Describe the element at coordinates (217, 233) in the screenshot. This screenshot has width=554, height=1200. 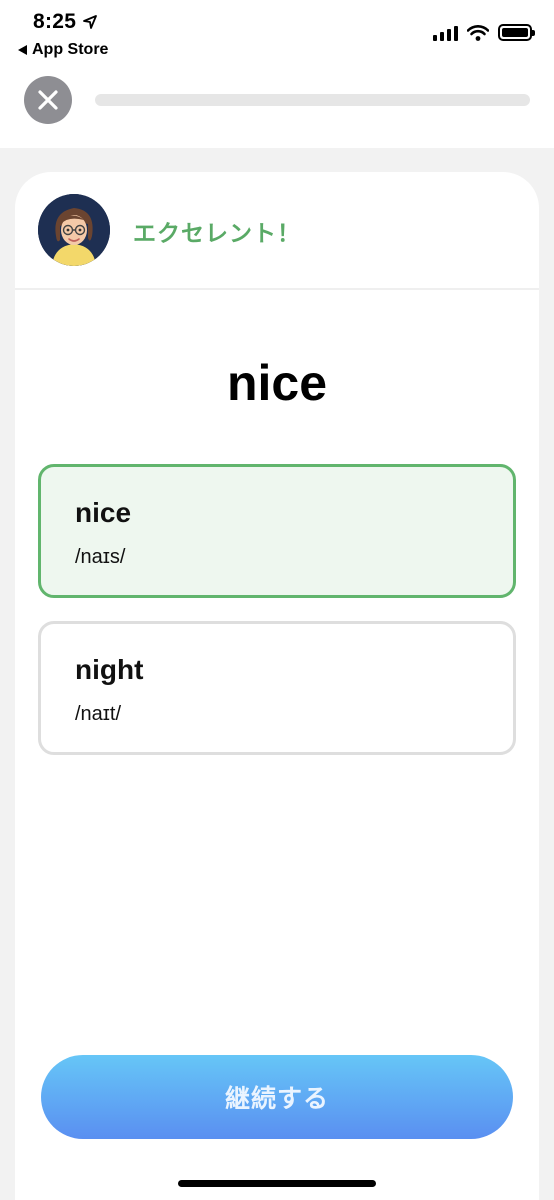
I see `feedback-message: エクセレント！` at that location.